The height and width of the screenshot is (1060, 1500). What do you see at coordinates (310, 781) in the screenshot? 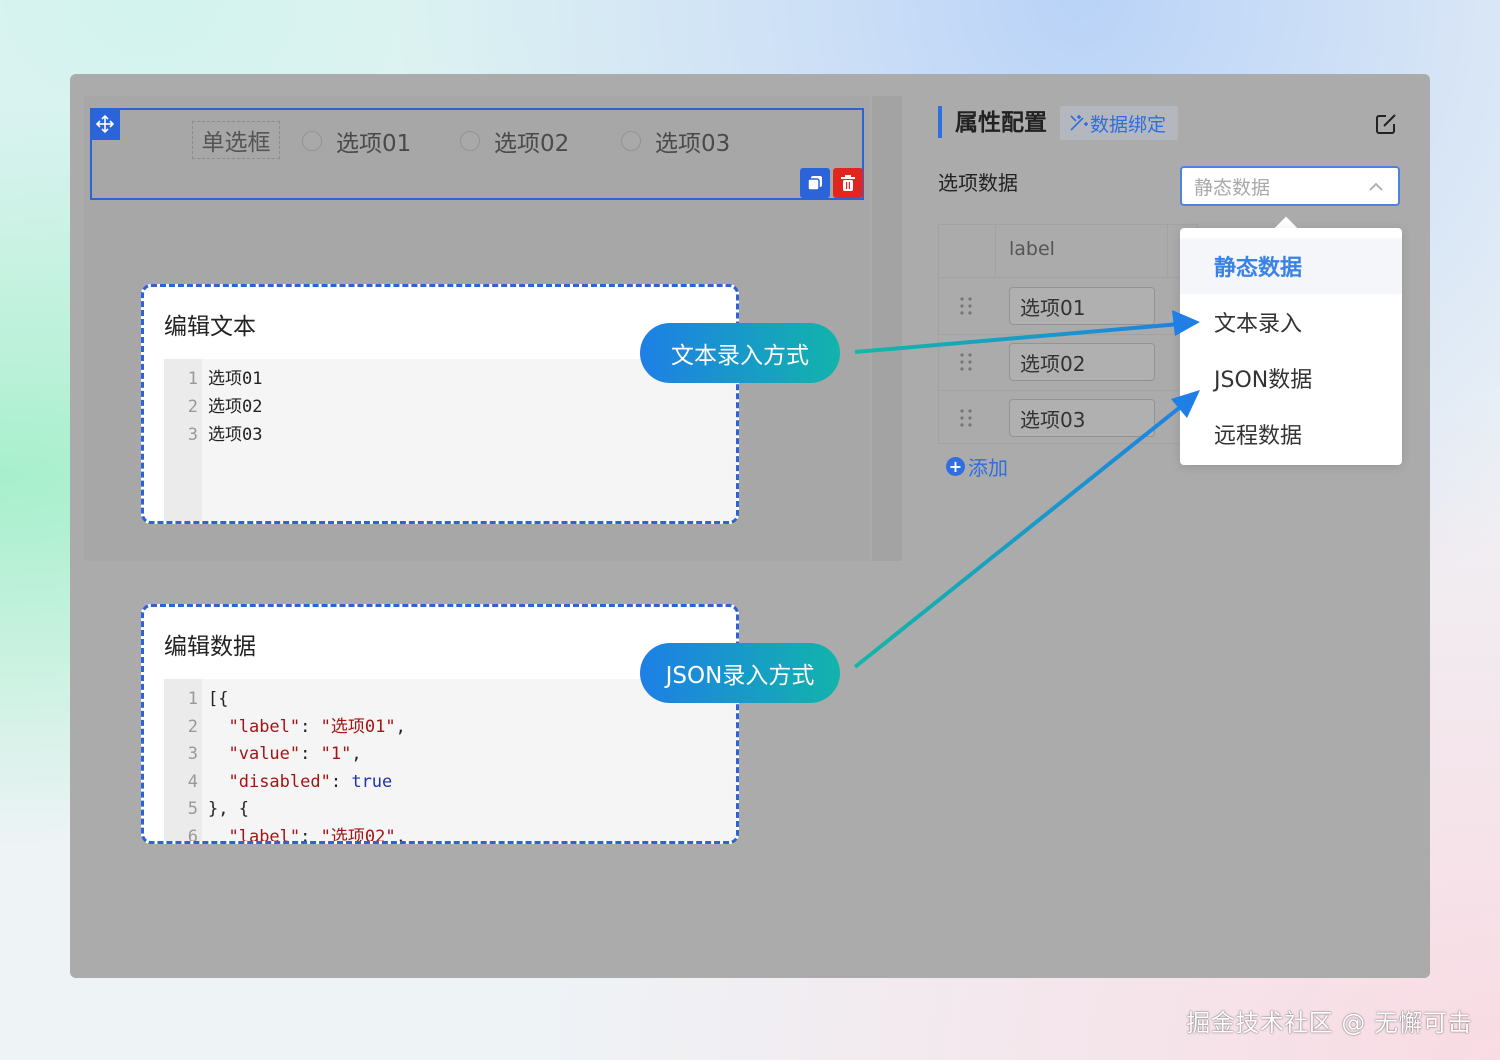
I see `line-content: "disabled": true` at bounding box center [310, 781].